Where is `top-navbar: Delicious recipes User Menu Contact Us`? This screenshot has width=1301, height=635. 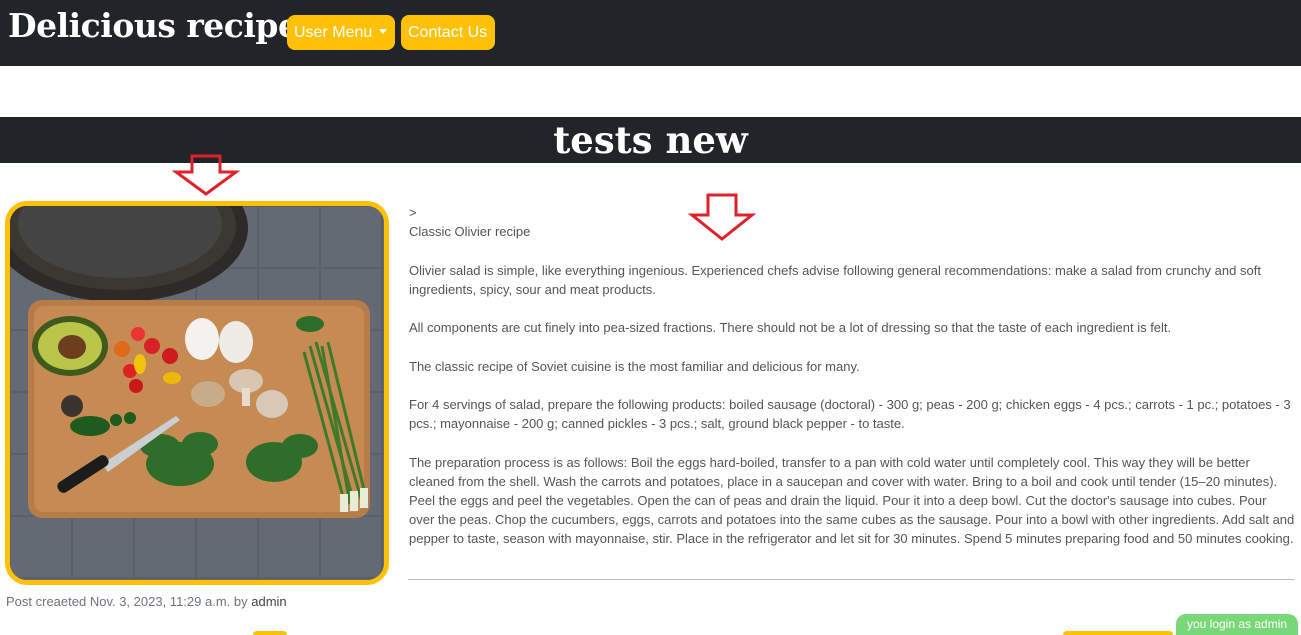 top-navbar: Delicious recipes User Menu Contact Us is located at coordinates (650, 33).